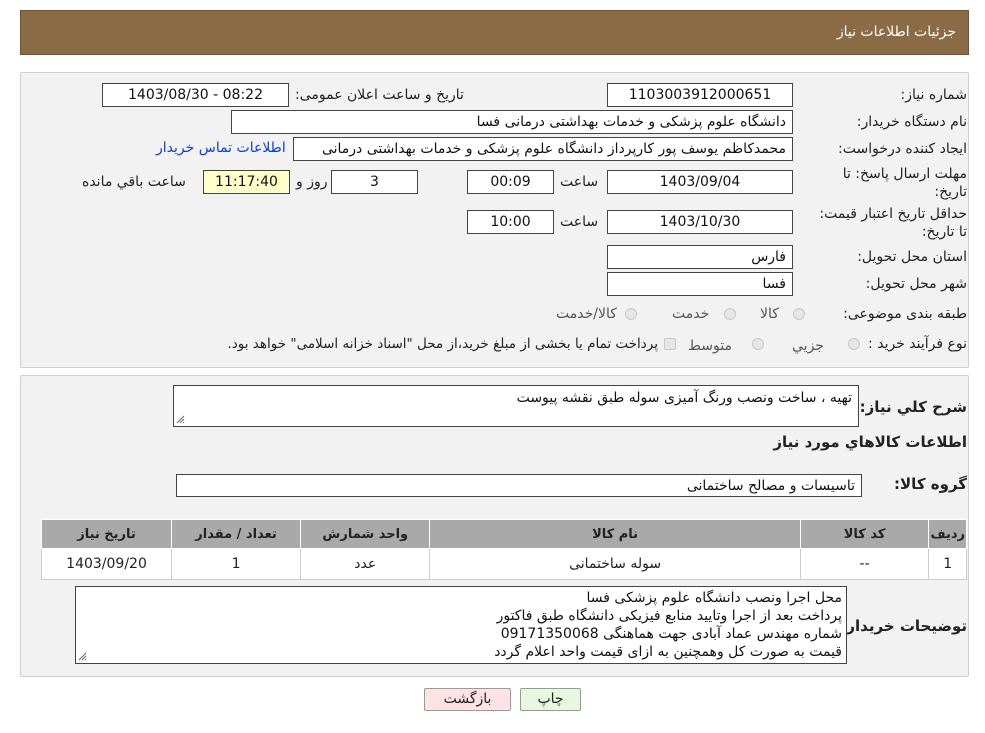 The image size is (985, 733). Describe the element at coordinates (550, 699) in the screenshot. I see `print-button: چاپ` at that location.